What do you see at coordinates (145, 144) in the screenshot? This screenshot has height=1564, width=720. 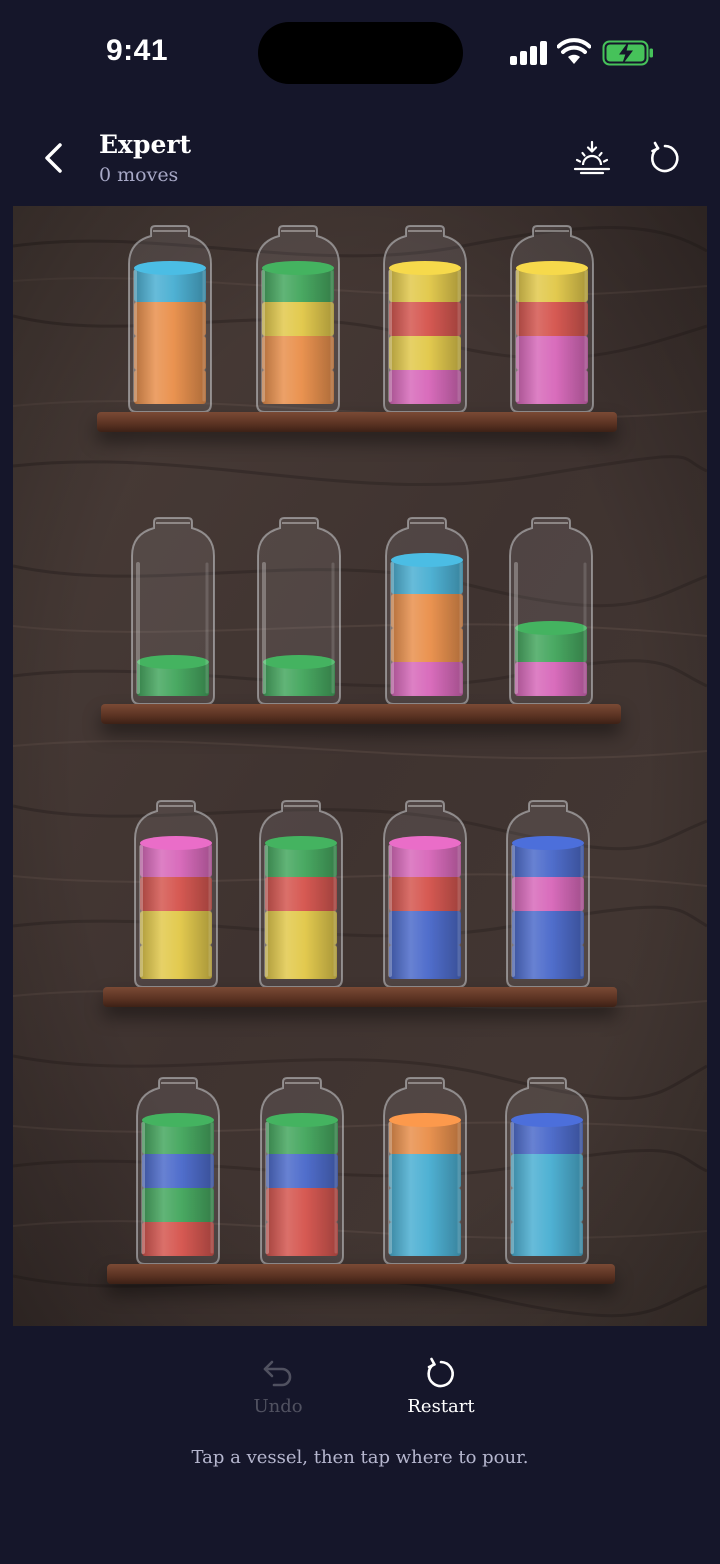 I see `level-title: Expert` at bounding box center [145, 144].